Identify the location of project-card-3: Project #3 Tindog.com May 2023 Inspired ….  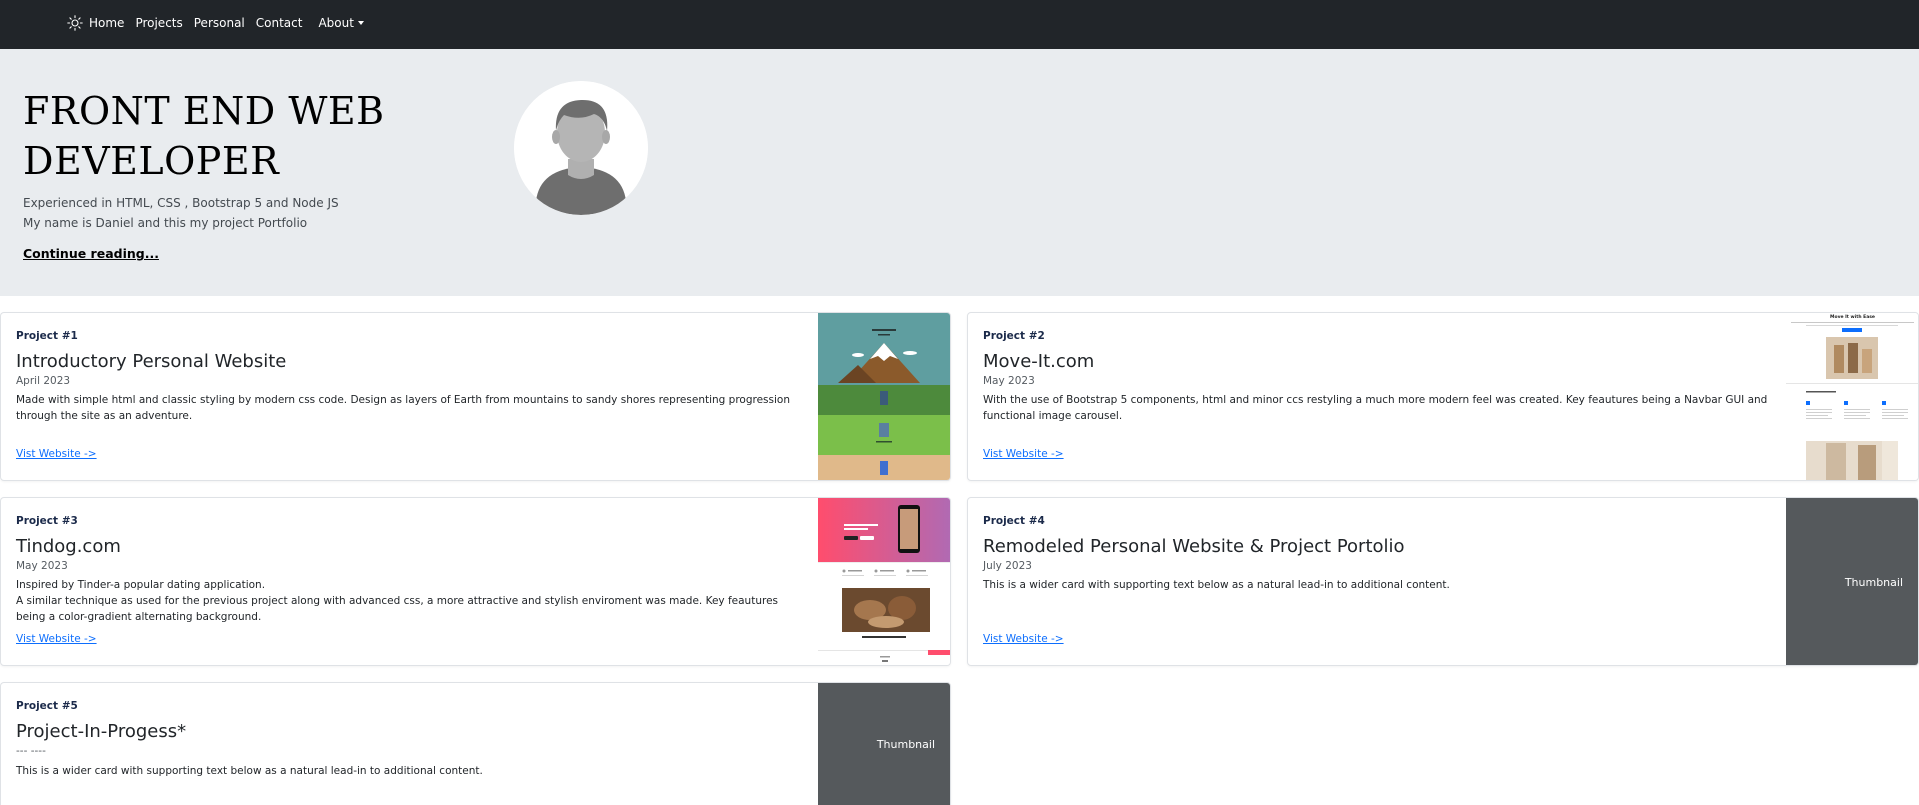
(475, 581).